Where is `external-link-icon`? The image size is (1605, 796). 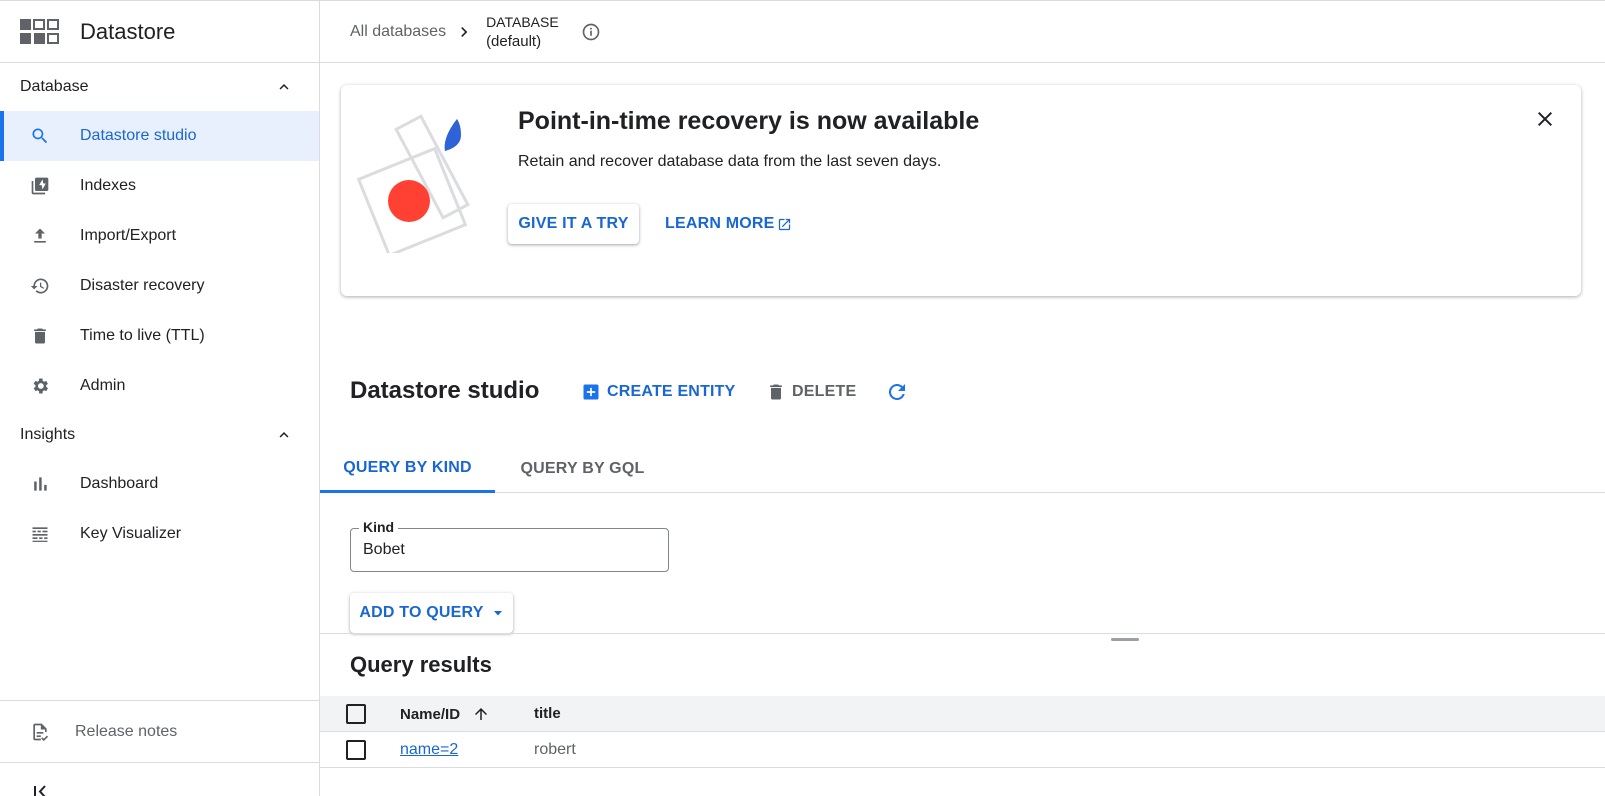 external-link-icon is located at coordinates (784, 224).